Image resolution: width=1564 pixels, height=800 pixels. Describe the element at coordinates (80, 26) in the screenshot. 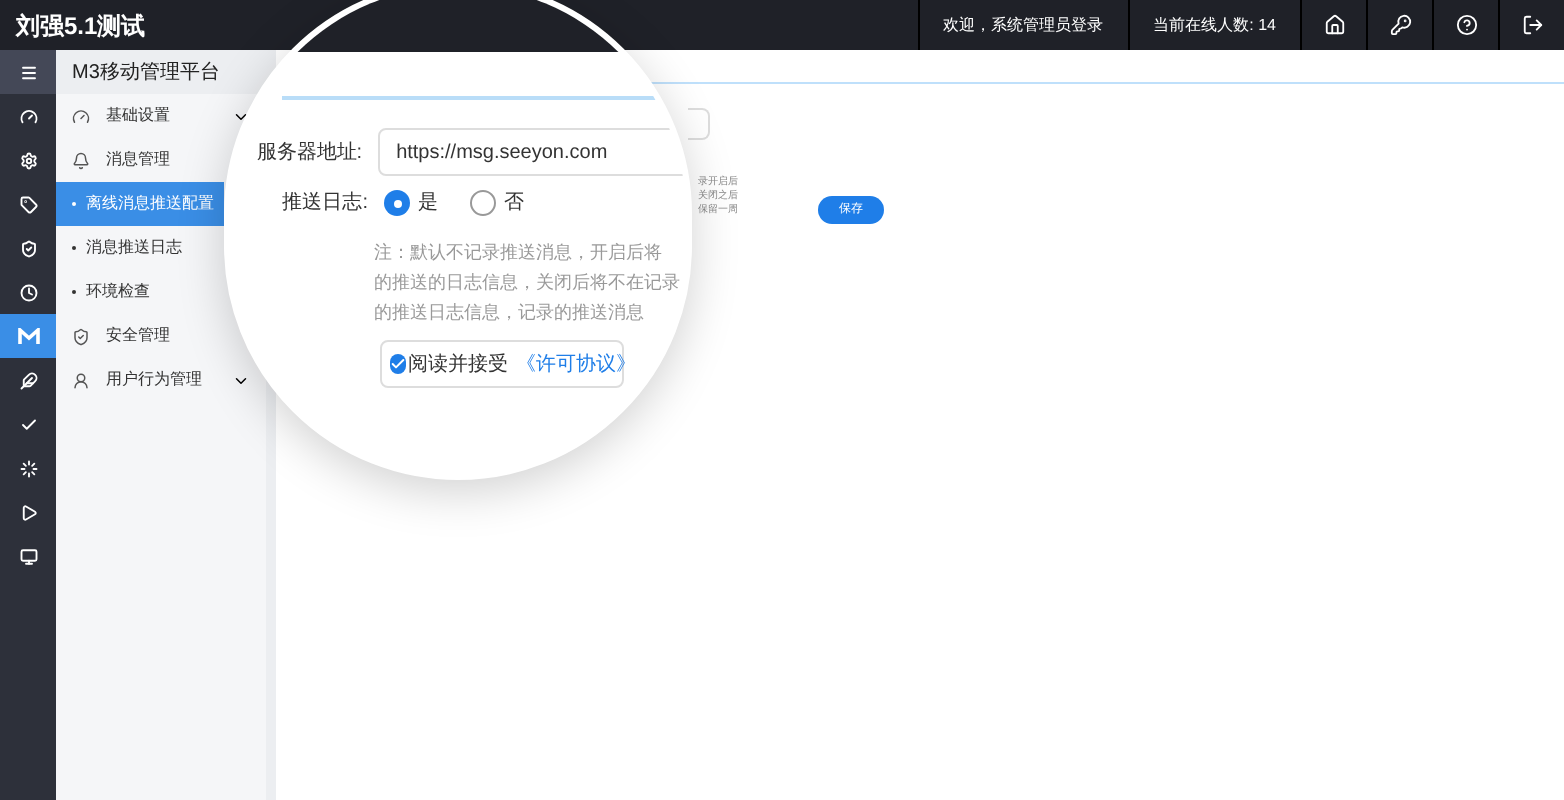

I see `app-title: 刘强5.1测试` at that location.